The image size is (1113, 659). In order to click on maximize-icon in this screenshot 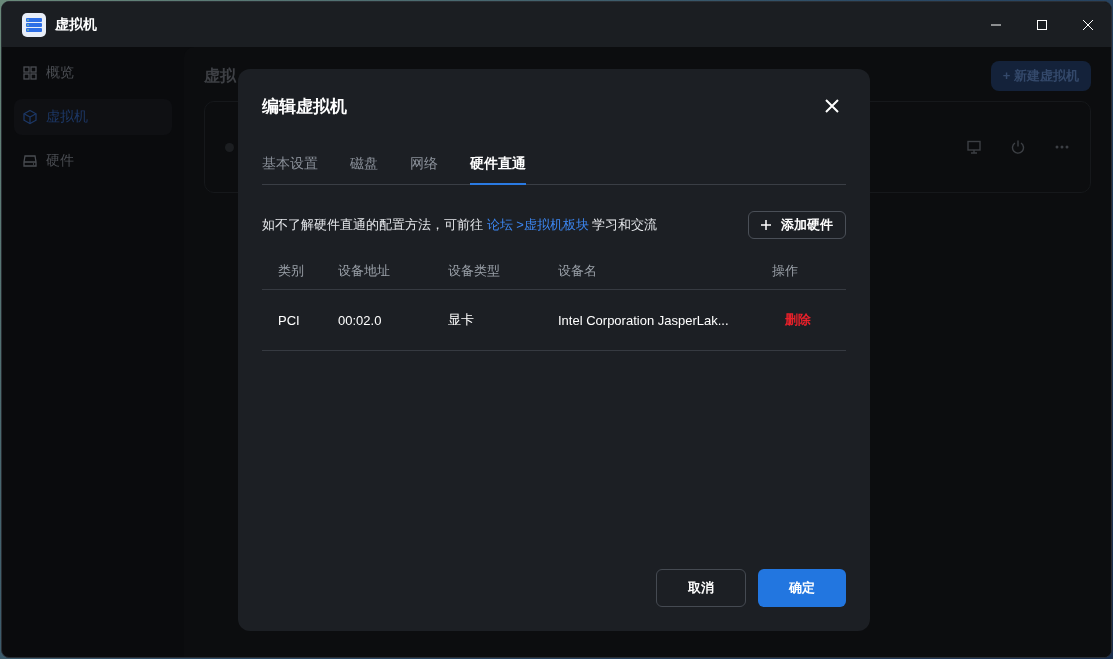, I will do `click(1042, 24)`.